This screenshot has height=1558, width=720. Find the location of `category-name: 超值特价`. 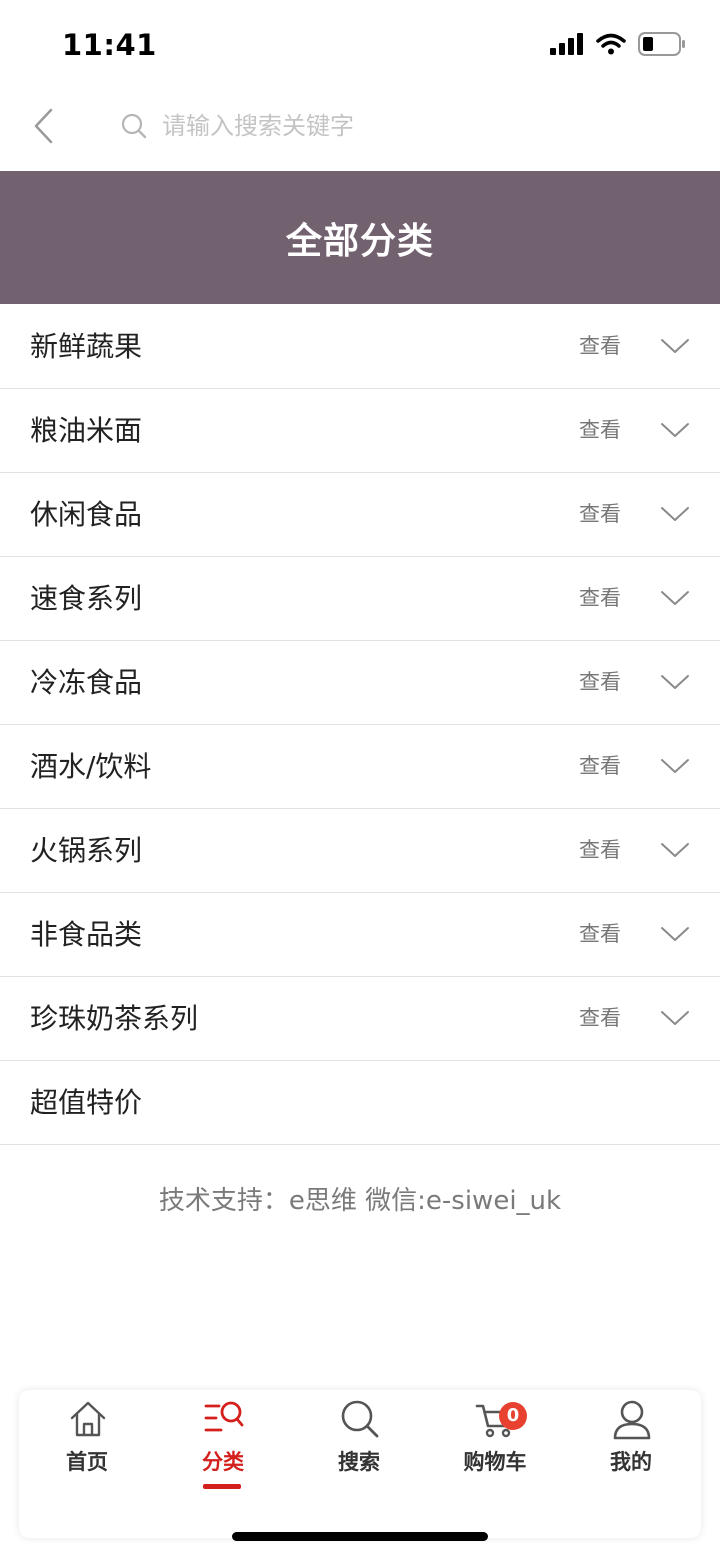

category-name: 超值特价 is located at coordinates (86, 1102).